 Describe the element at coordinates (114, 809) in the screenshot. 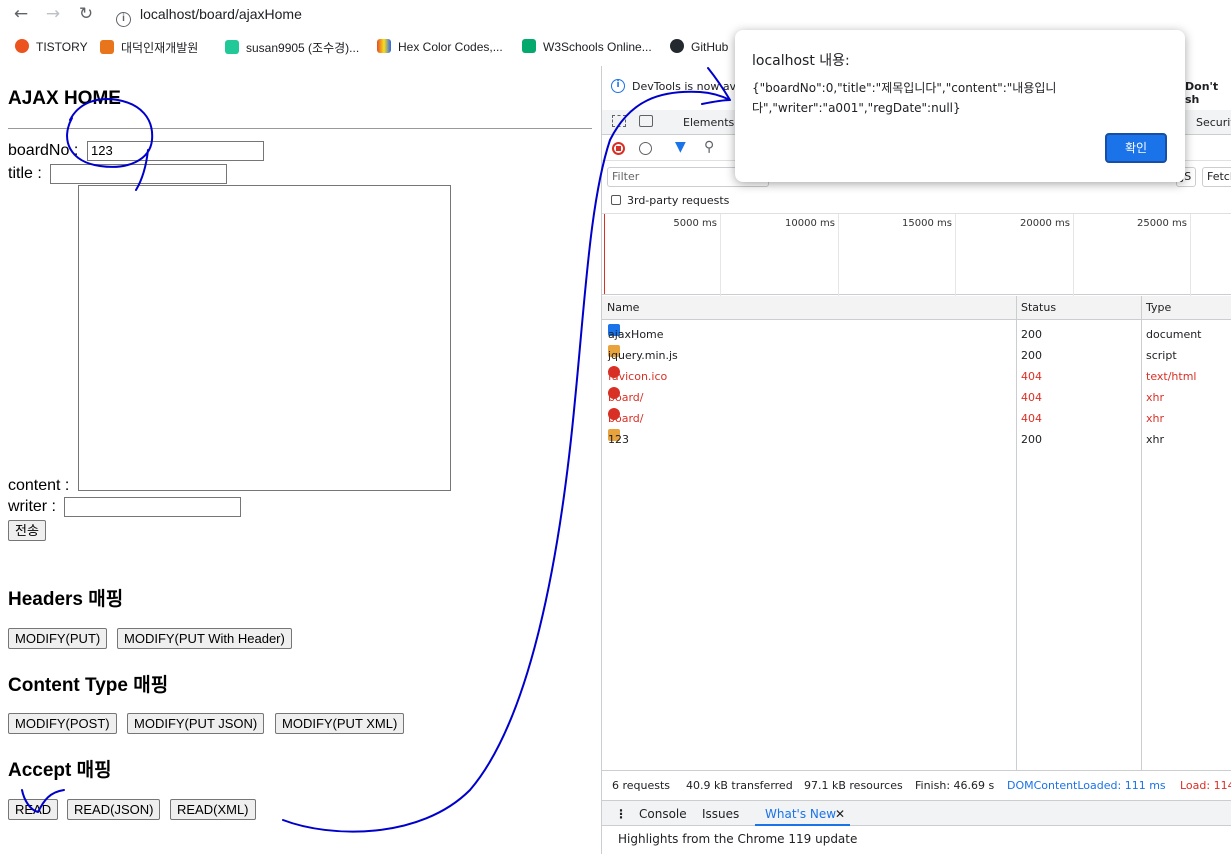

I see `read-json-button: READ(JSON)` at that location.